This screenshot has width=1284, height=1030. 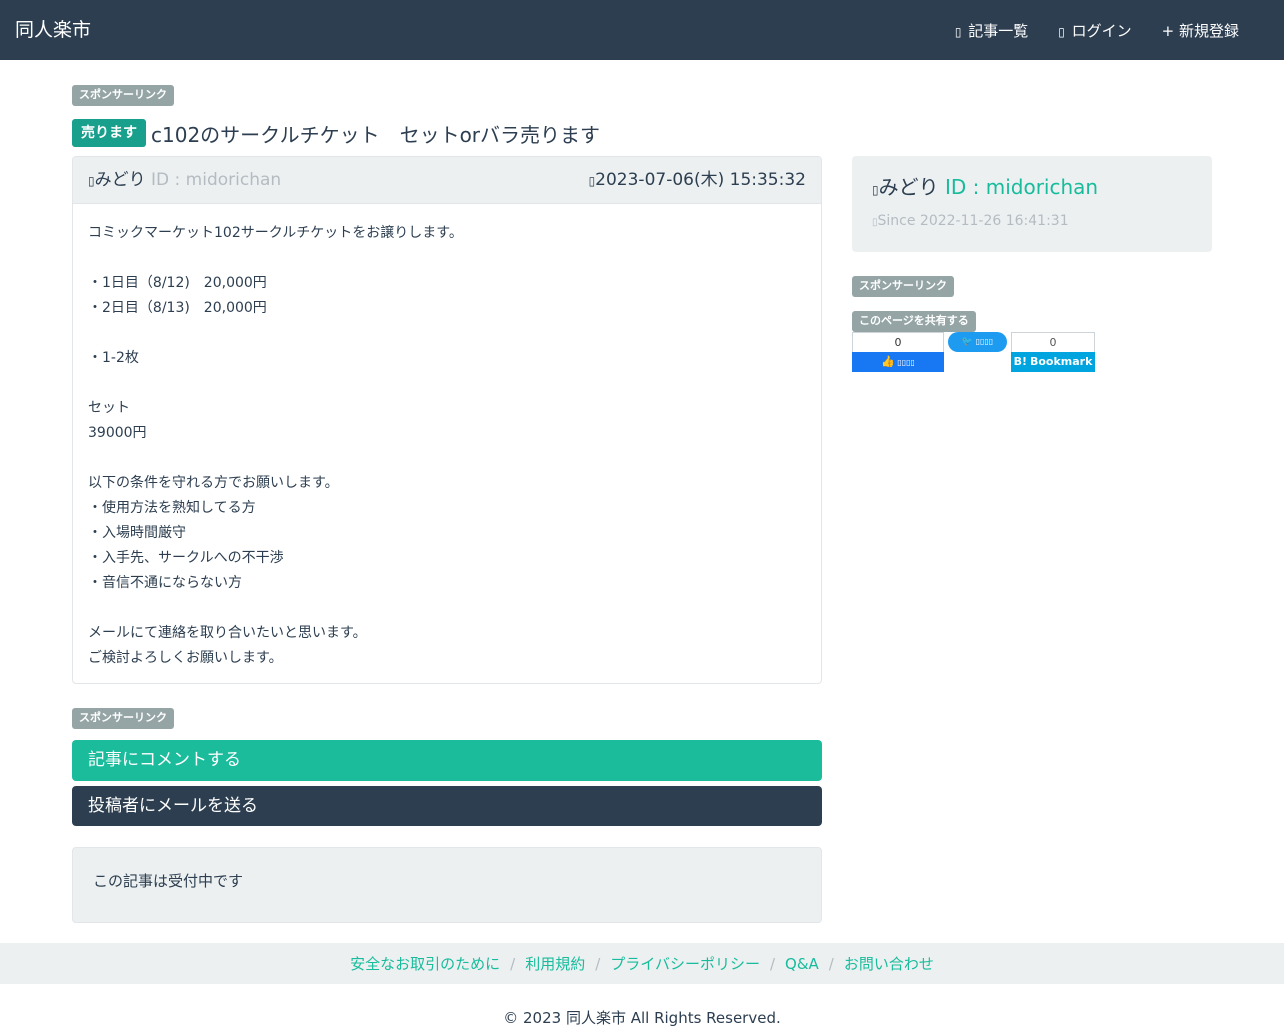 I want to click on nav-register: + 新規登録, so click(x=1200, y=31).